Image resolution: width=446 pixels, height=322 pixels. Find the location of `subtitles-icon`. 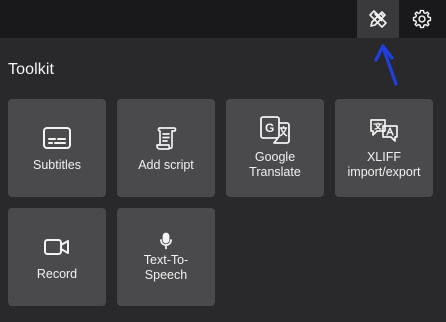

subtitles-icon is located at coordinates (57, 138).